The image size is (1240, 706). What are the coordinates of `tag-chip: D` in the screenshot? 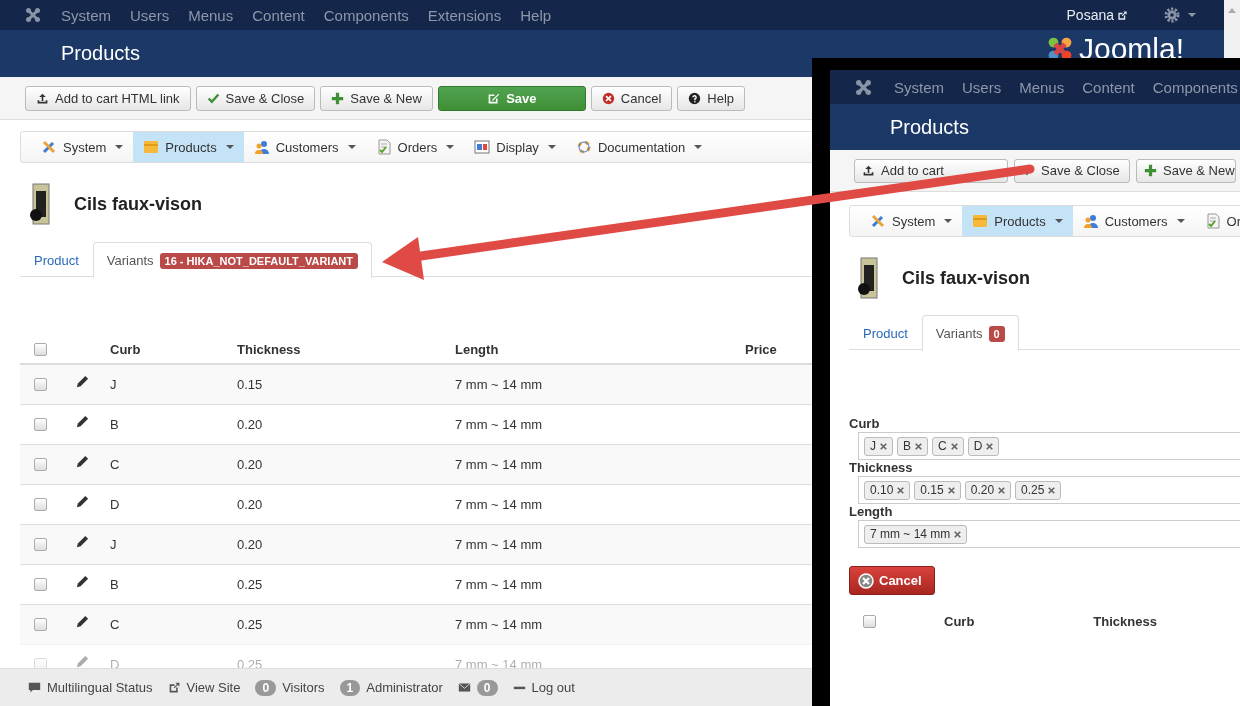 It's located at (983, 446).